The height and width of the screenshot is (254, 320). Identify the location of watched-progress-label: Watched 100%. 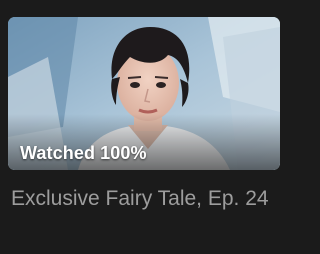
(83, 153).